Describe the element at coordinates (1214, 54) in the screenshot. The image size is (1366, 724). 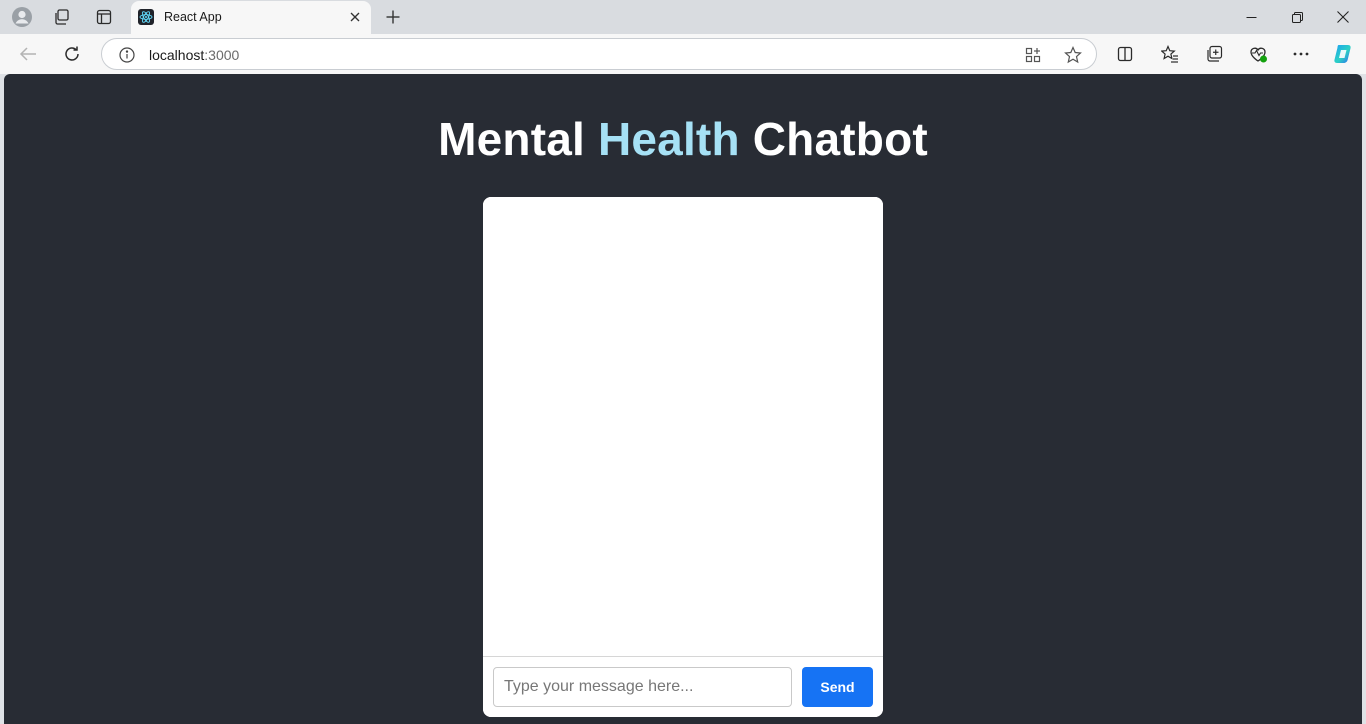
I see `collections-icon` at that location.